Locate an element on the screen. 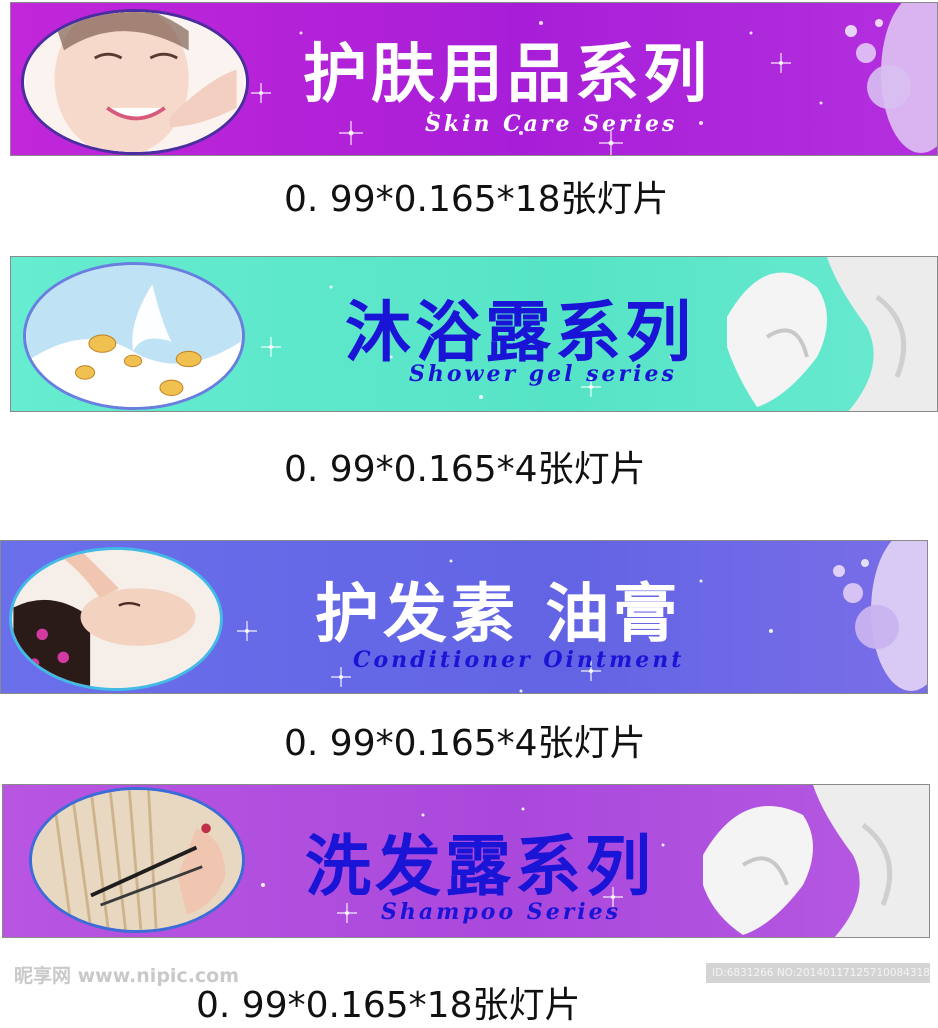 The image size is (938, 1028). milk-splash-icon is located at coordinates (134, 336).